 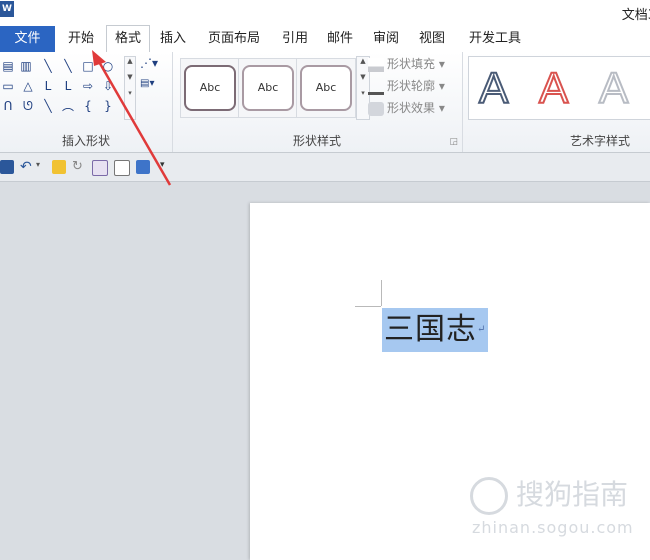 What do you see at coordinates (489, 496) in the screenshot?
I see `watermark-circle-icon` at bounding box center [489, 496].